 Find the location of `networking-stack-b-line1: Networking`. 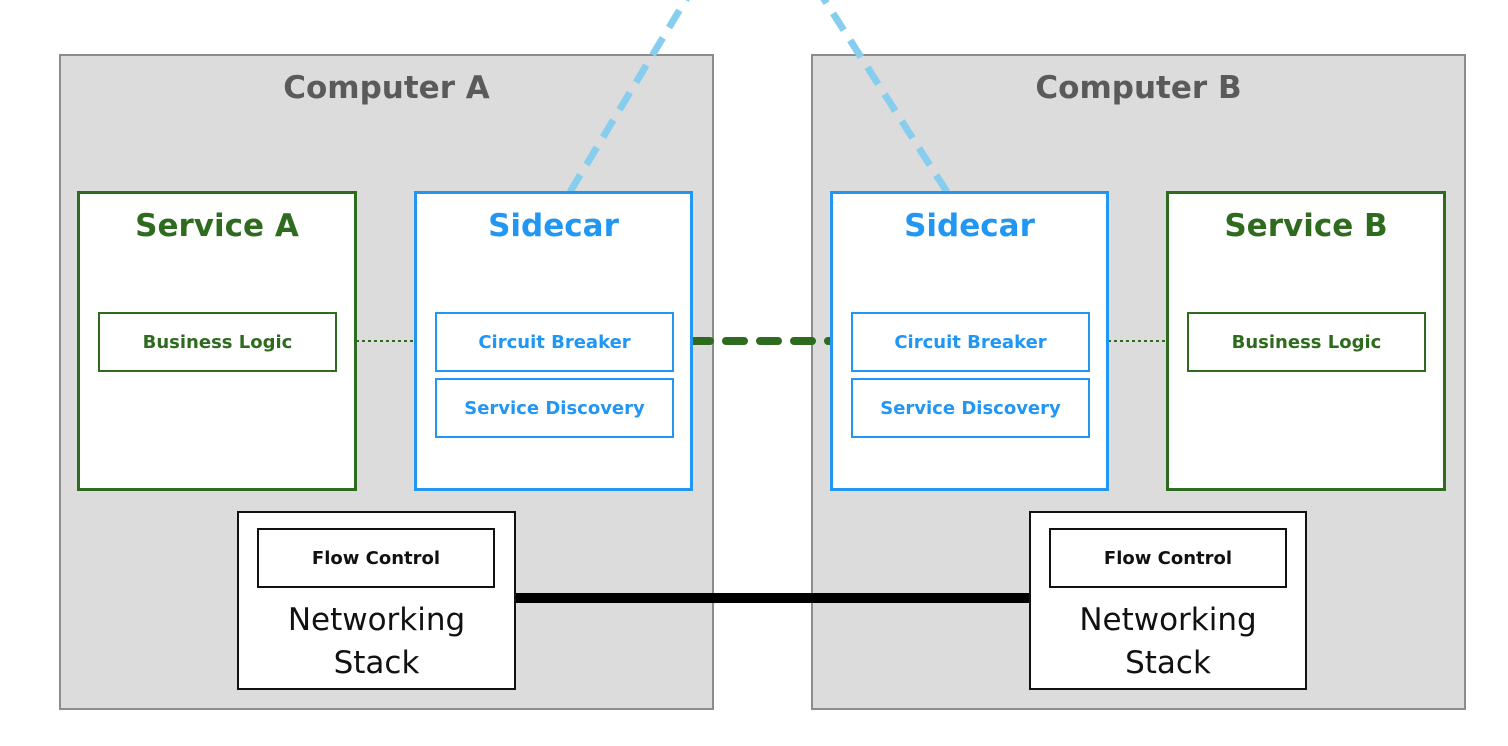

networking-stack-b-line1: Networking is located at coordinates (1168, 620).